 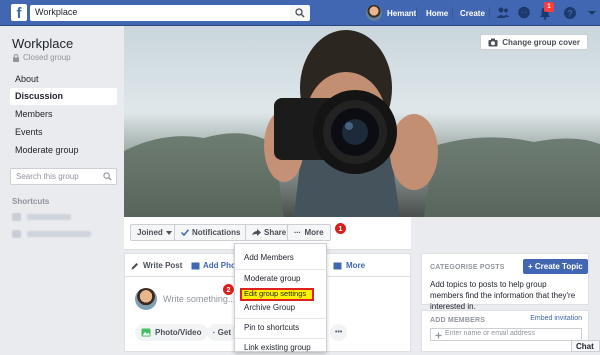 What do you see at coordinates (467, 267) in the screenshot?
I see `categorise-posts-title: CATEGORISE POSTS` at bounding box center [467, 267].